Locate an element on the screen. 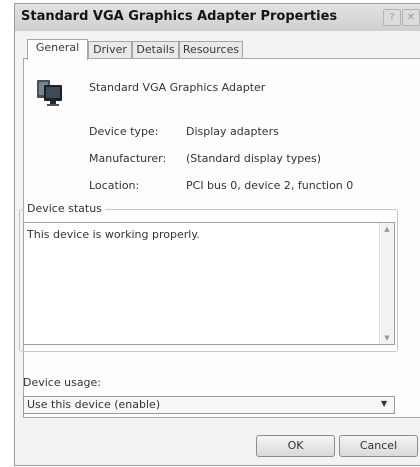 The height and width of the screenshot is (467, 420). cancel-button: Cancel is located at coordinates (378, 446).